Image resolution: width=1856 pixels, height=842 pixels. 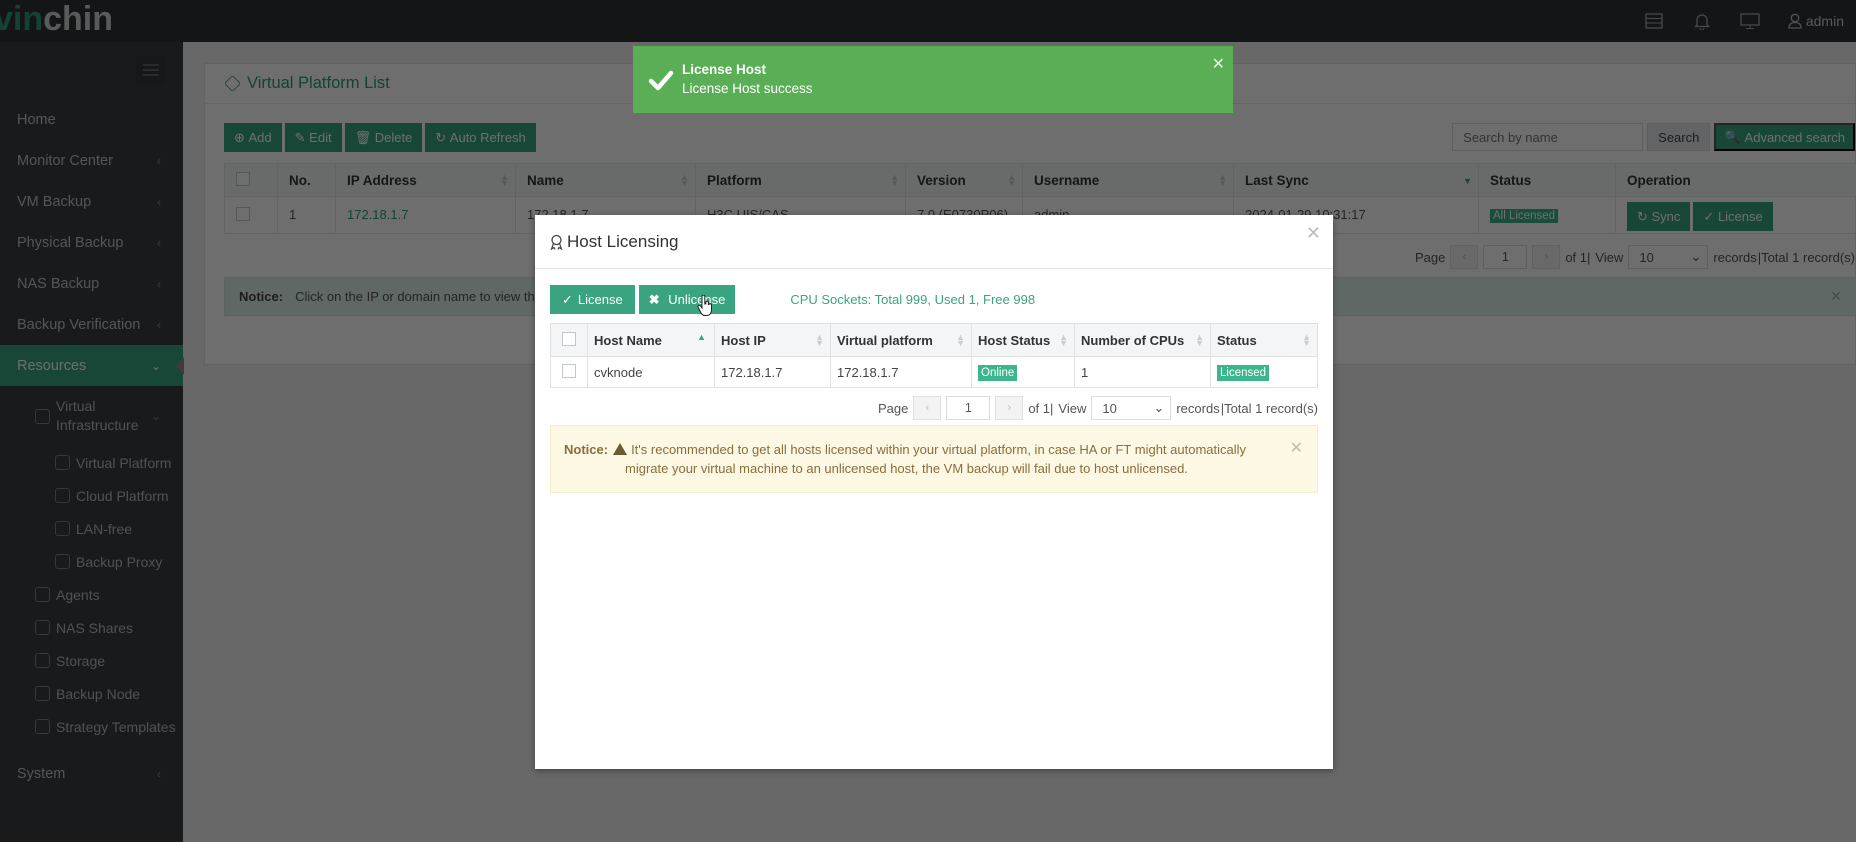 I want to click on view-label: View, so click(x=1072, y=408).